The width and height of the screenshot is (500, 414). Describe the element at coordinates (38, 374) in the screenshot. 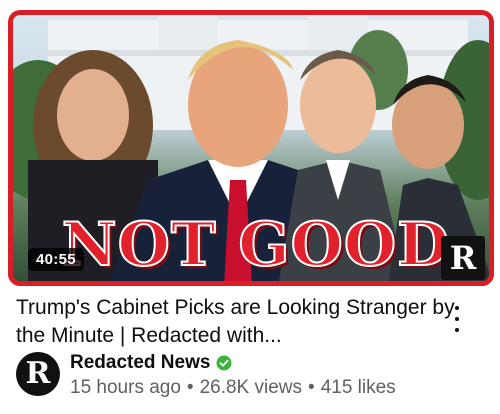

I see `channel-avatar: R` at that location.